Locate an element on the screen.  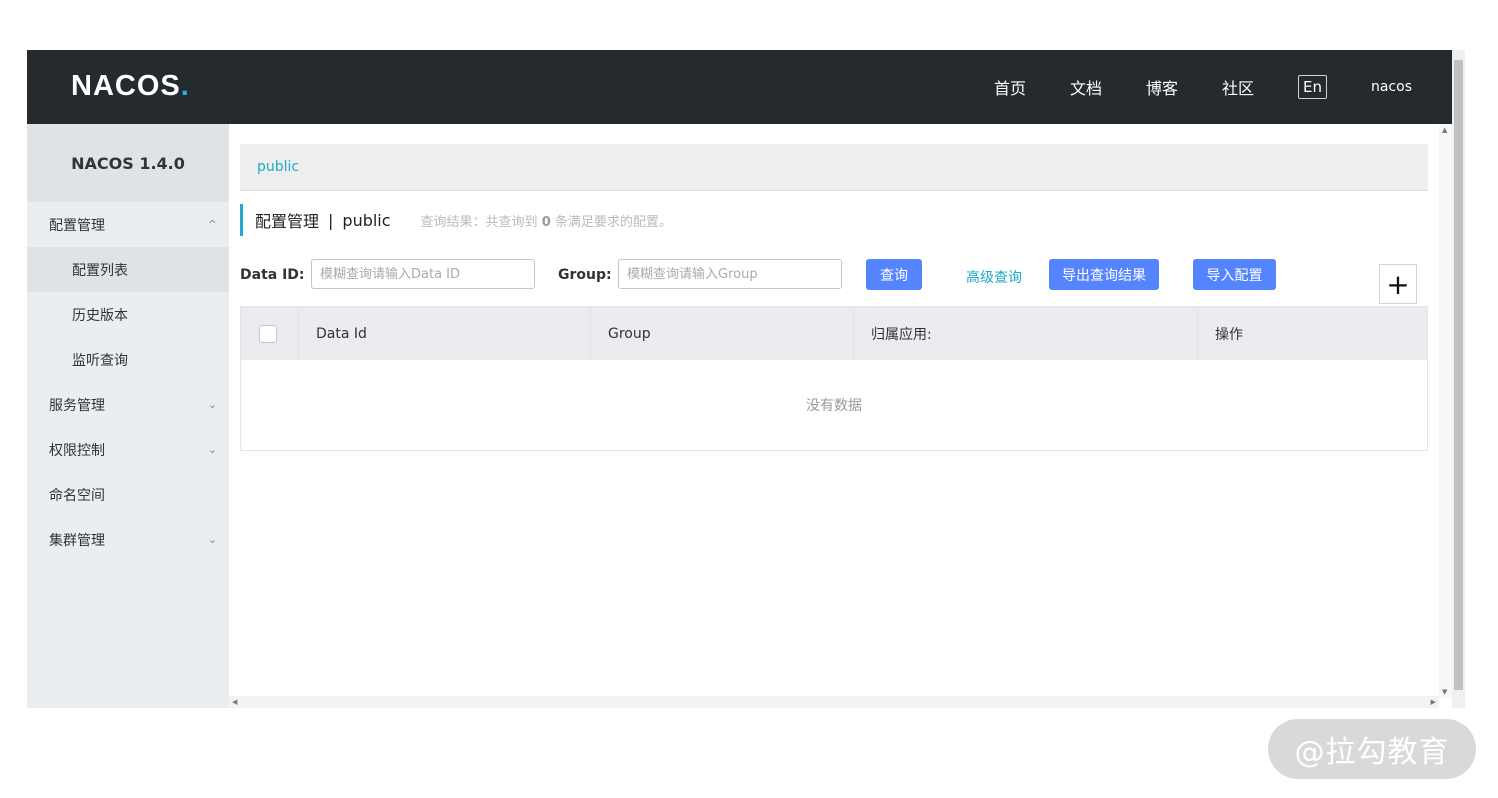
nav-blog: 博客 is located at coordinates (1162, 87).